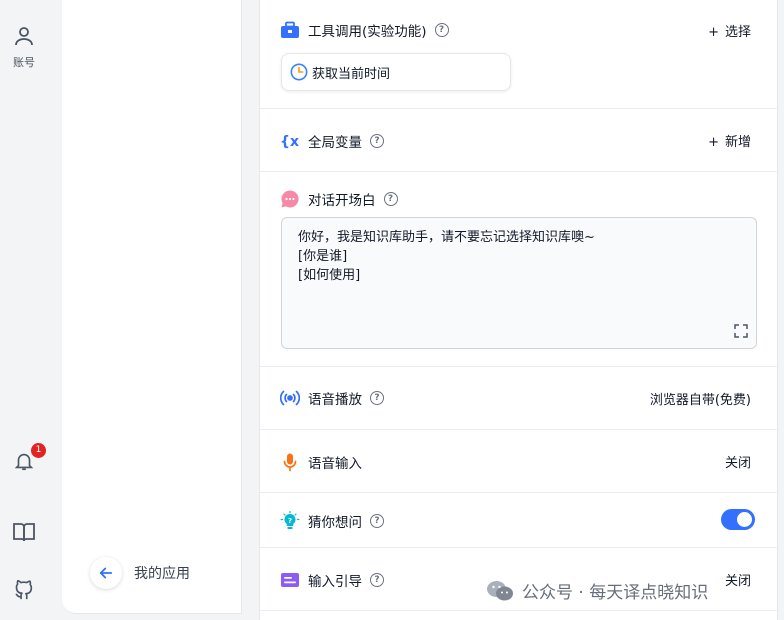 The height and width of the screenshot is (620, 784). Describe the element at coordinates (700, 398) in the screenshot. I see `tts-select: 浏览器自带(免费)` at that location.